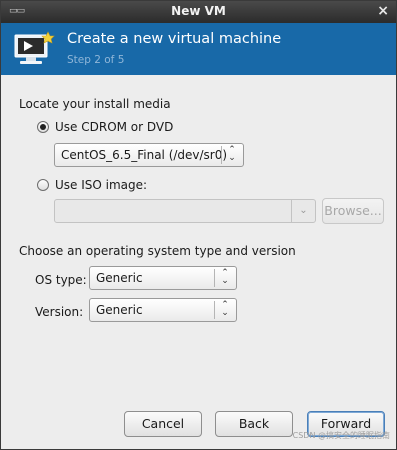  Describe the element at coordinates (114, 127) in the screenshot. I see `cdrom-radio-label: Use CDROM or DVD` at that location.